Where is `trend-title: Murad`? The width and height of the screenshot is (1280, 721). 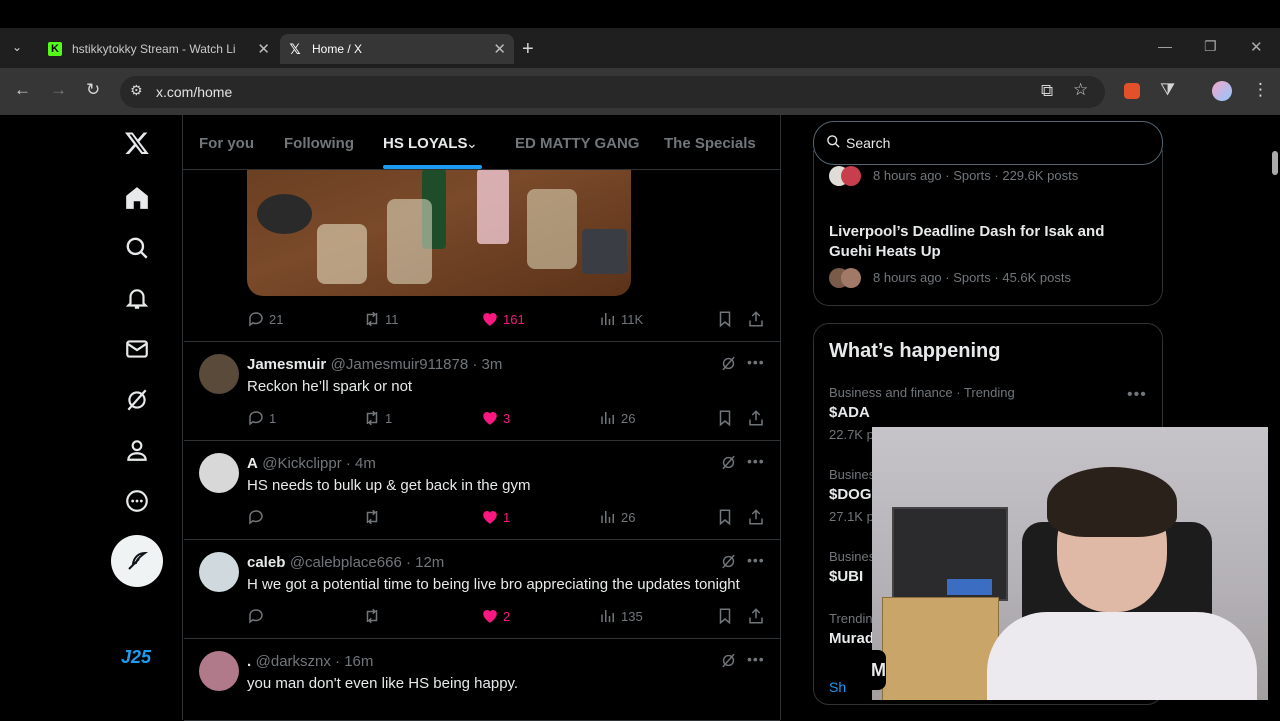
trend-title: Murad is located at coordinates (851, 638).